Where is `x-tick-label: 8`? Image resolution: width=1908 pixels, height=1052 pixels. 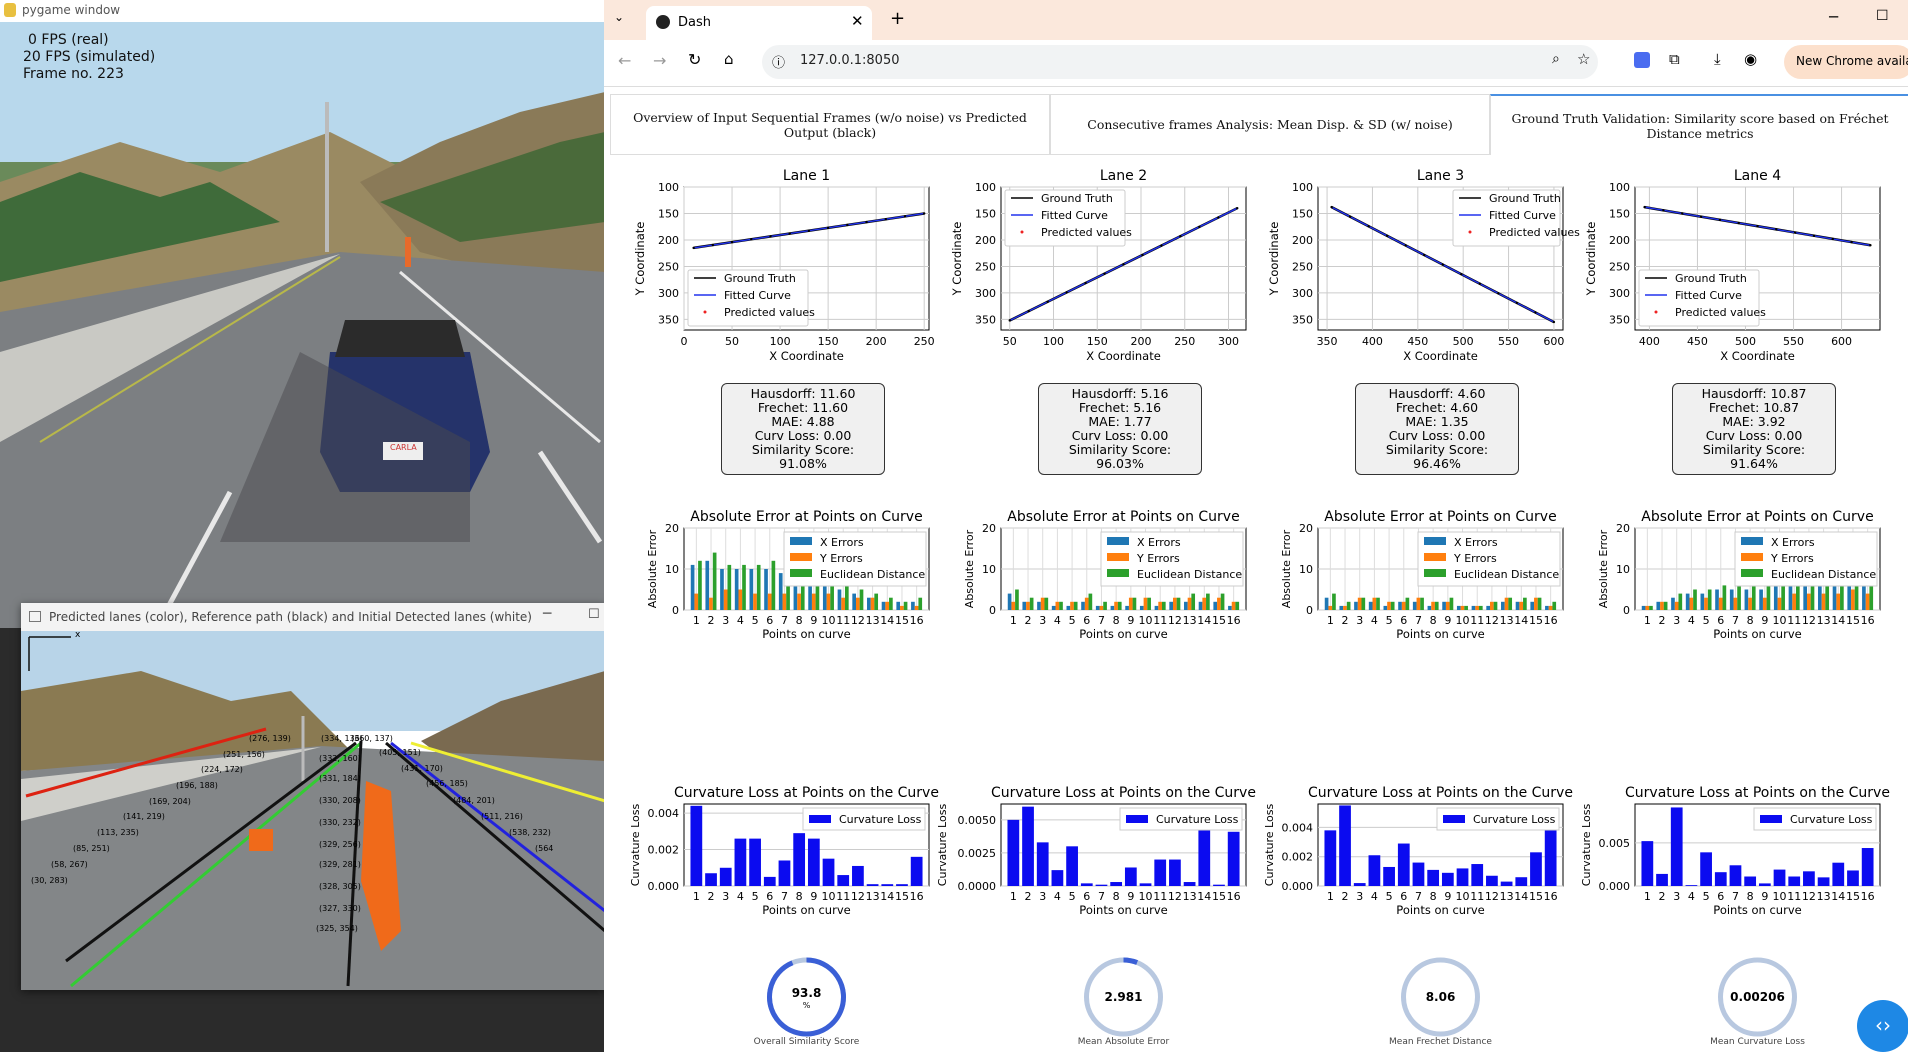
x-tick-label: 8 is located at coordinates (799, 896).